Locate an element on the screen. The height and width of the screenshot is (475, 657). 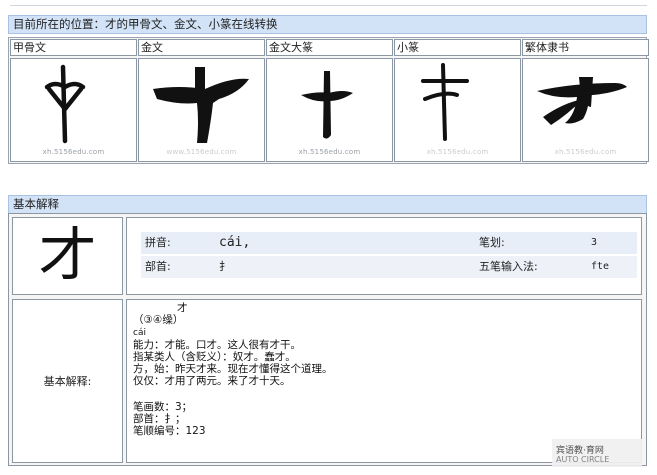
bronze-glyph is located at coordinates (201, 105).